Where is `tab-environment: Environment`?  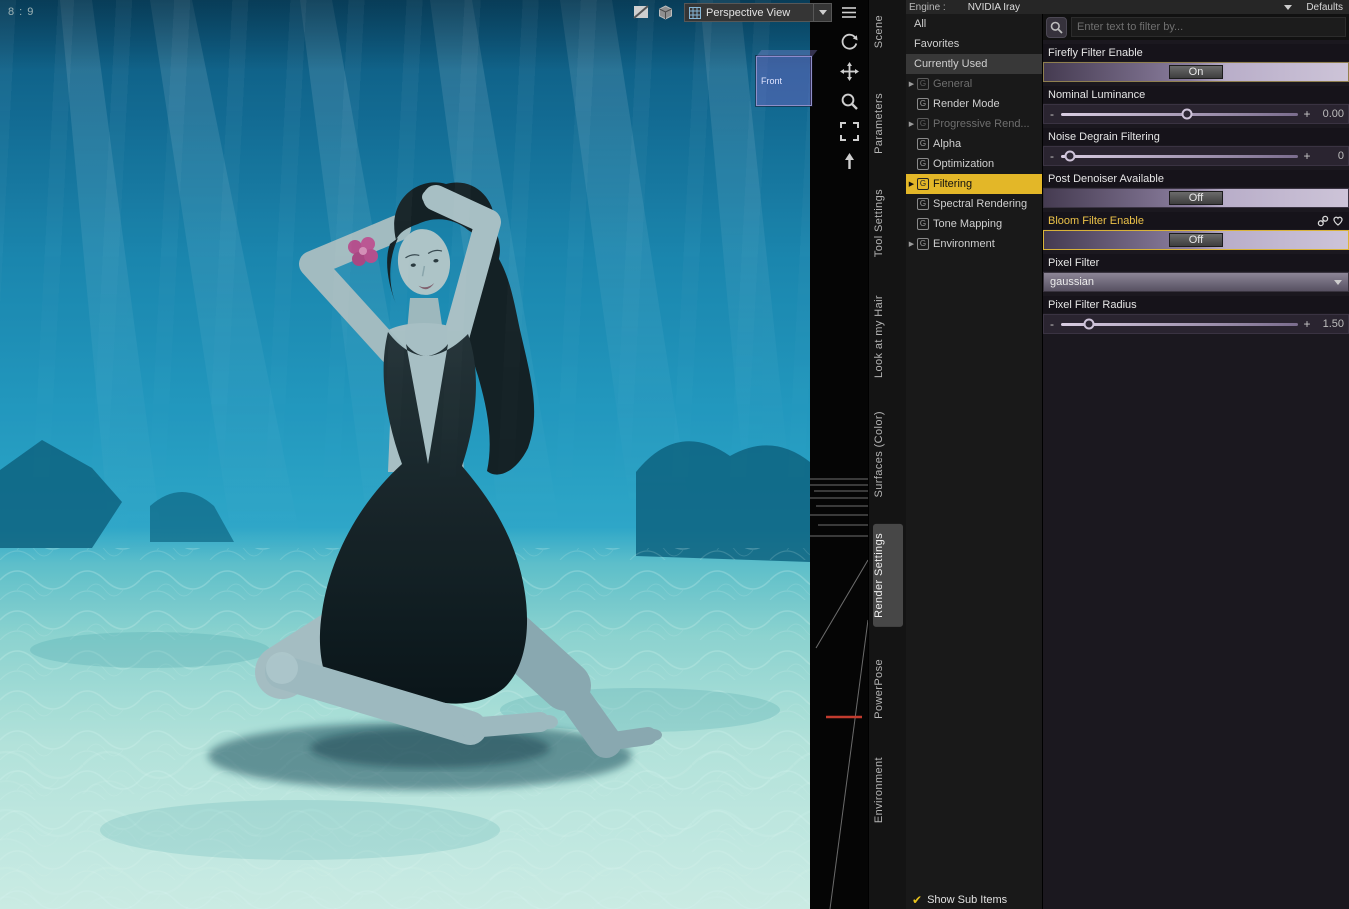 tab-environment: Environment is located at coordinates (888, 790).